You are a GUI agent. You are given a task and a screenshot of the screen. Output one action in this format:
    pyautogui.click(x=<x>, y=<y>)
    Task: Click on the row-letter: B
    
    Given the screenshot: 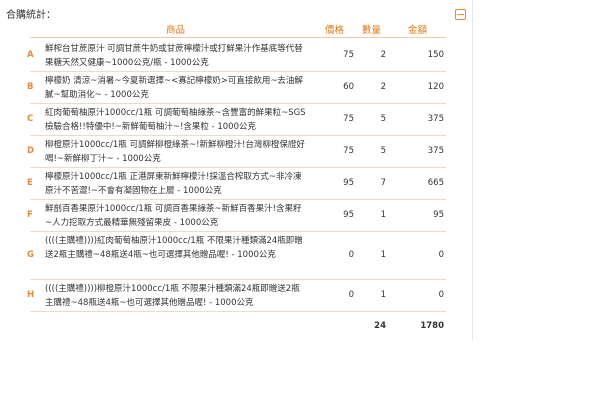 What is the action you would take?
    pyautogui.click(x=30, y=87)
    